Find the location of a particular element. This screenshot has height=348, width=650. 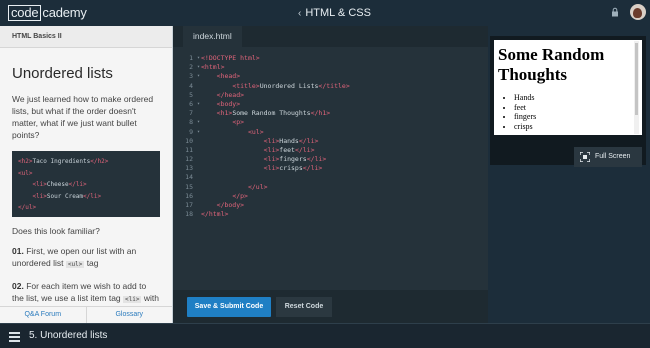

code-line: 7 <h1>Some Random Thoughts</h1> is located at coordinates (330, 113).